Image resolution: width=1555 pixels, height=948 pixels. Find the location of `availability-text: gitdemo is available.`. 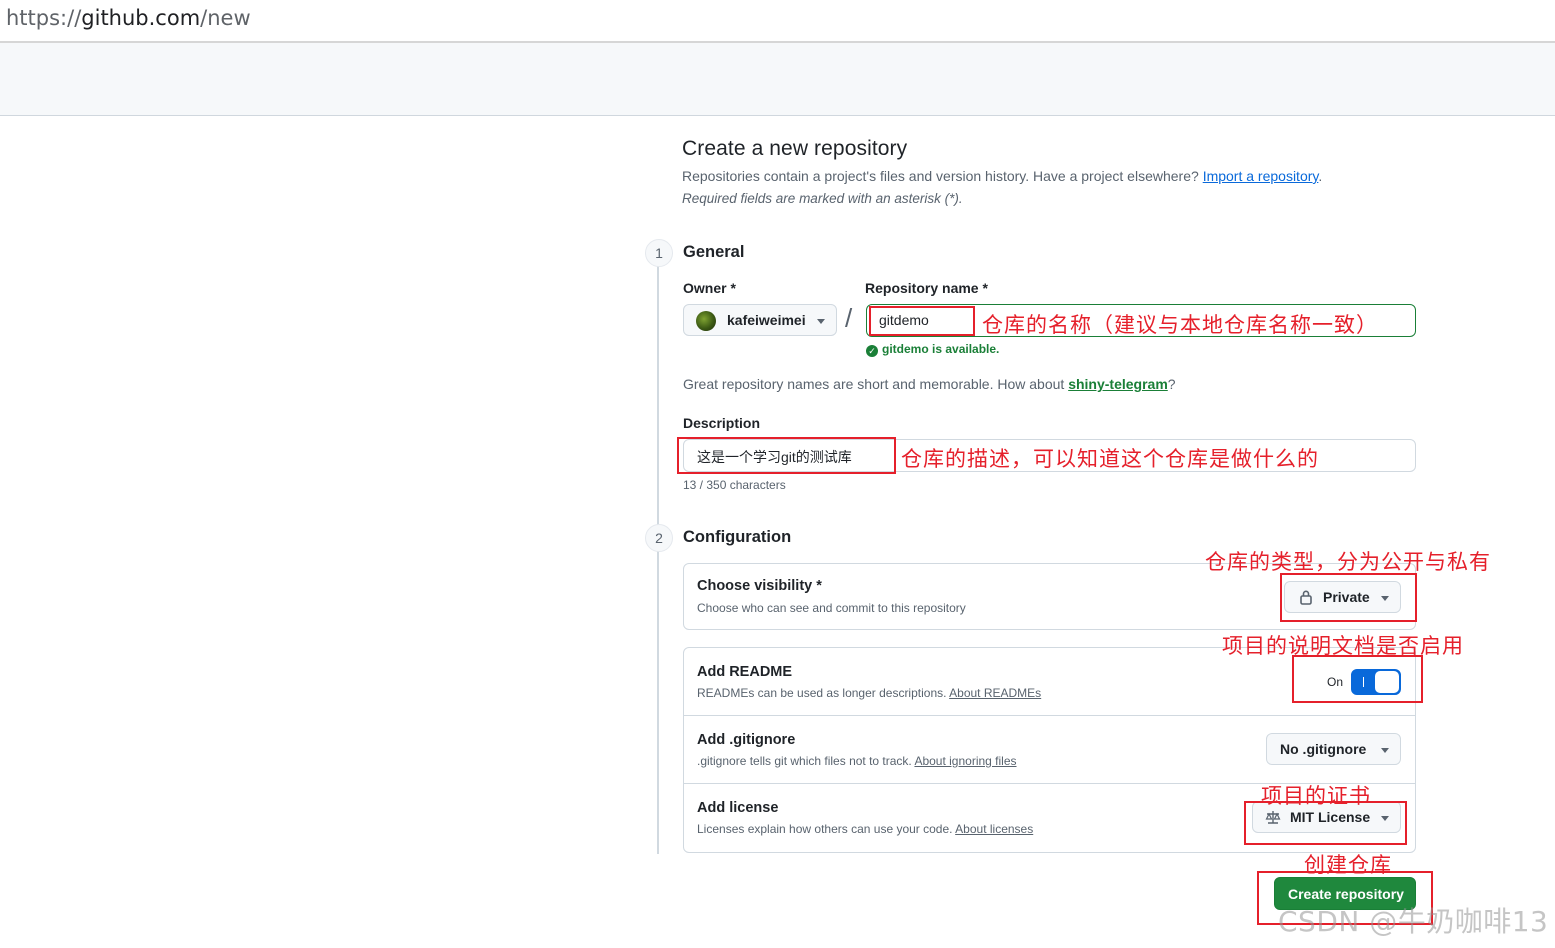

availability-text: gitdemo is available. is located at coordinates (941, 349).